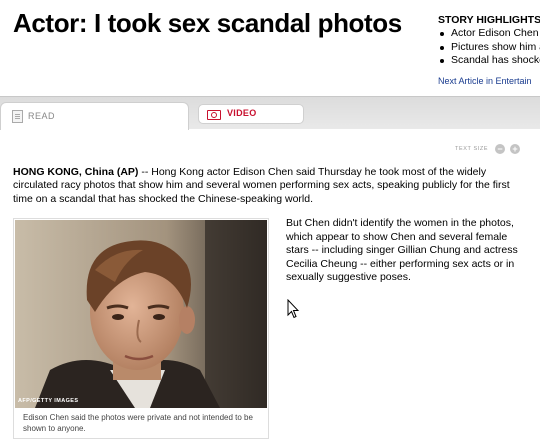 The width and height of the screenshot is (540, 443). Describe the element at coordinates (94, 116) in the screenshot. I see `tab-read: READ` at that location.